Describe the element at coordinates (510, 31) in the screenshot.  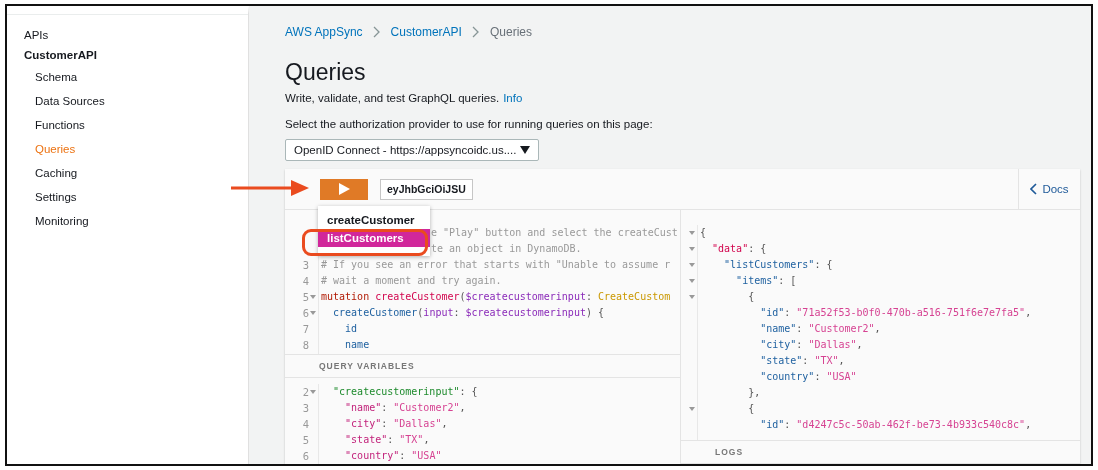
I see `breadcrumb-link: Queries` at that location.